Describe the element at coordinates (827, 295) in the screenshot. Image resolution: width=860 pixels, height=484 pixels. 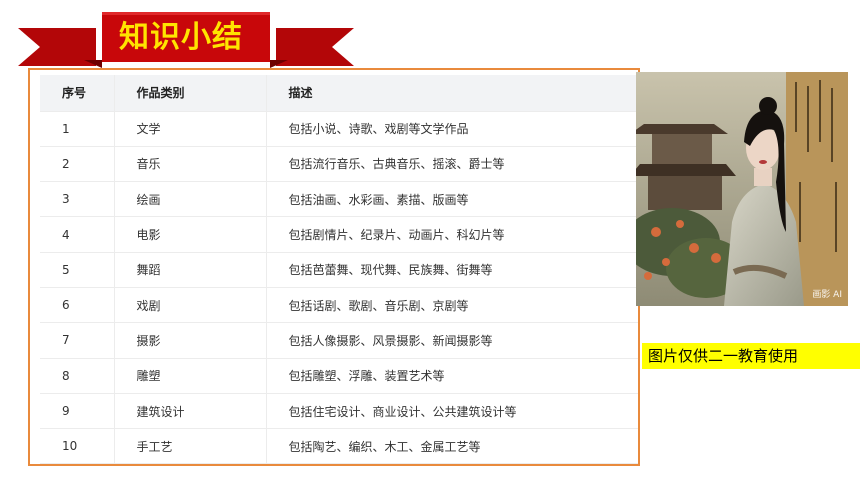
I see `watermark-logo: 画影 AI` at that location.